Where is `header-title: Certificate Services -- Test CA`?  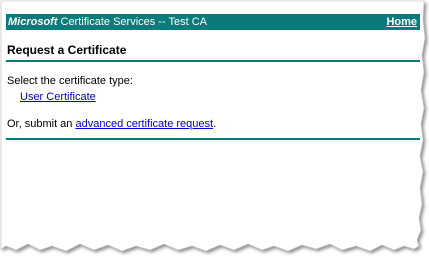 header-title: Certificate Services -- Test CA is located at coordinates (134, 22).